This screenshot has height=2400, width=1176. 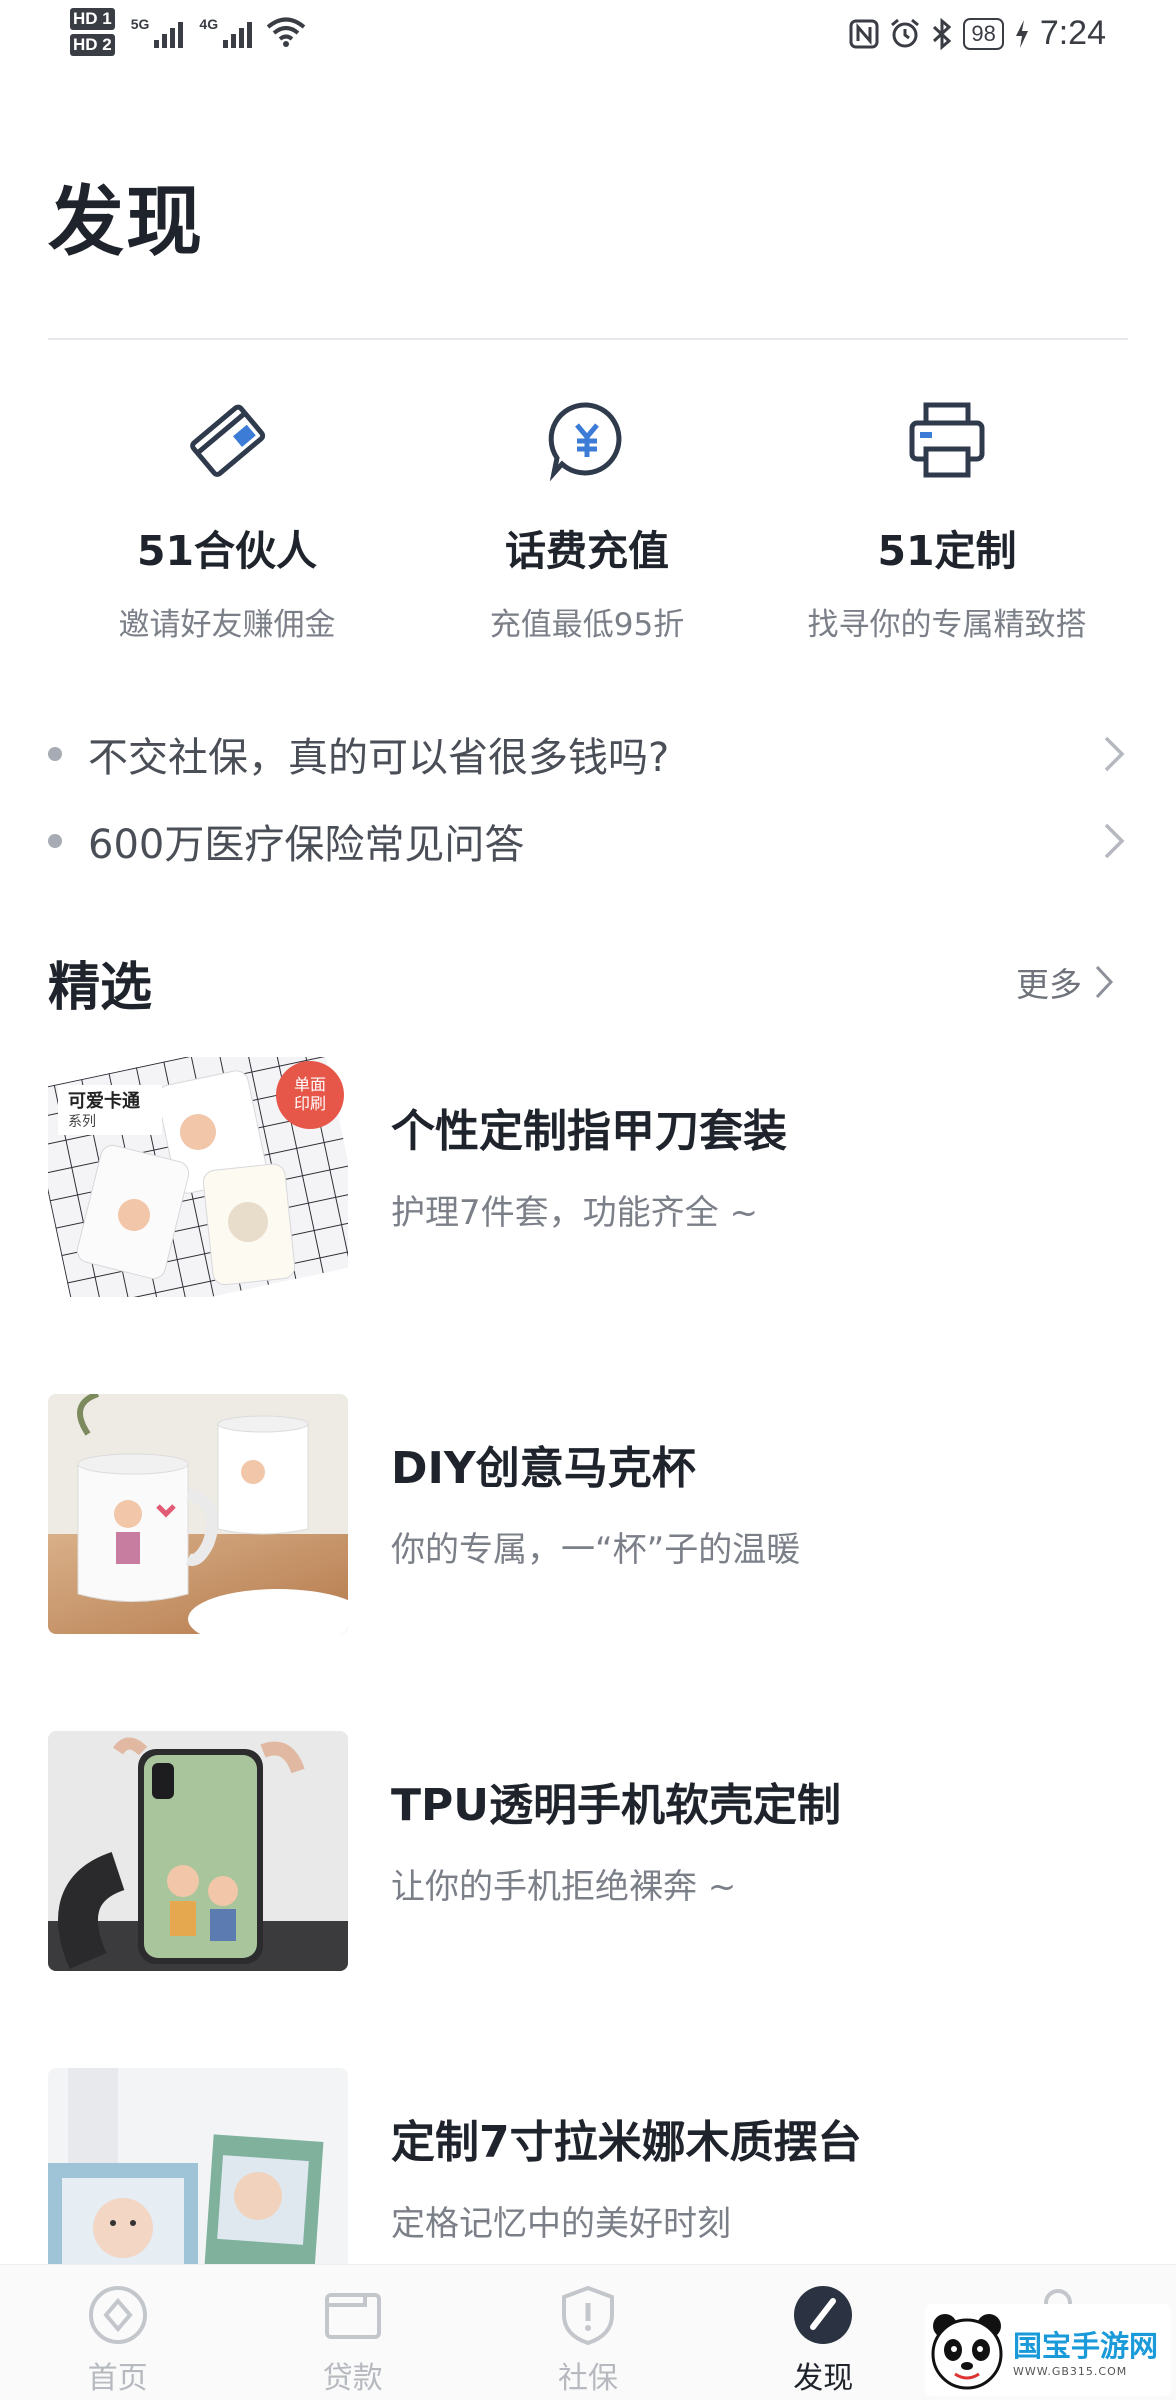 What do you see at coordinates (1021, 33) in the screenshot?
I see `charging-icon` at bounding box center [1021, 33].